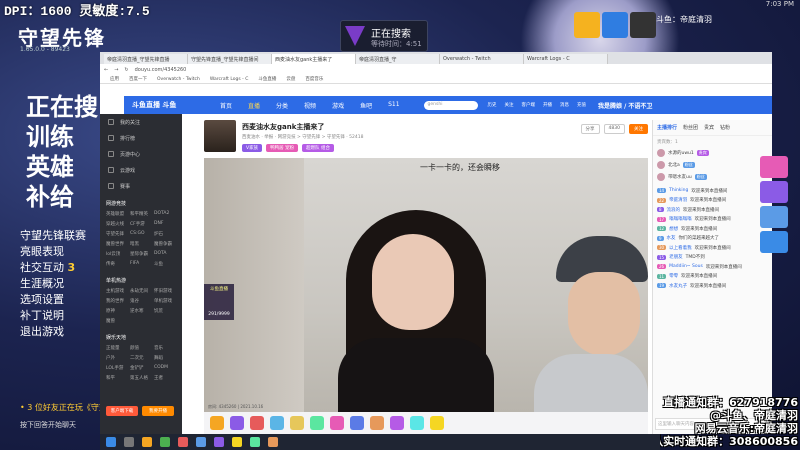 This screenshot has width=800, height=450. What do you see at coordinates (117, 254) in the screenshot?
I see `sidebar-category: lol云顶` at bounding box center [117, 254].